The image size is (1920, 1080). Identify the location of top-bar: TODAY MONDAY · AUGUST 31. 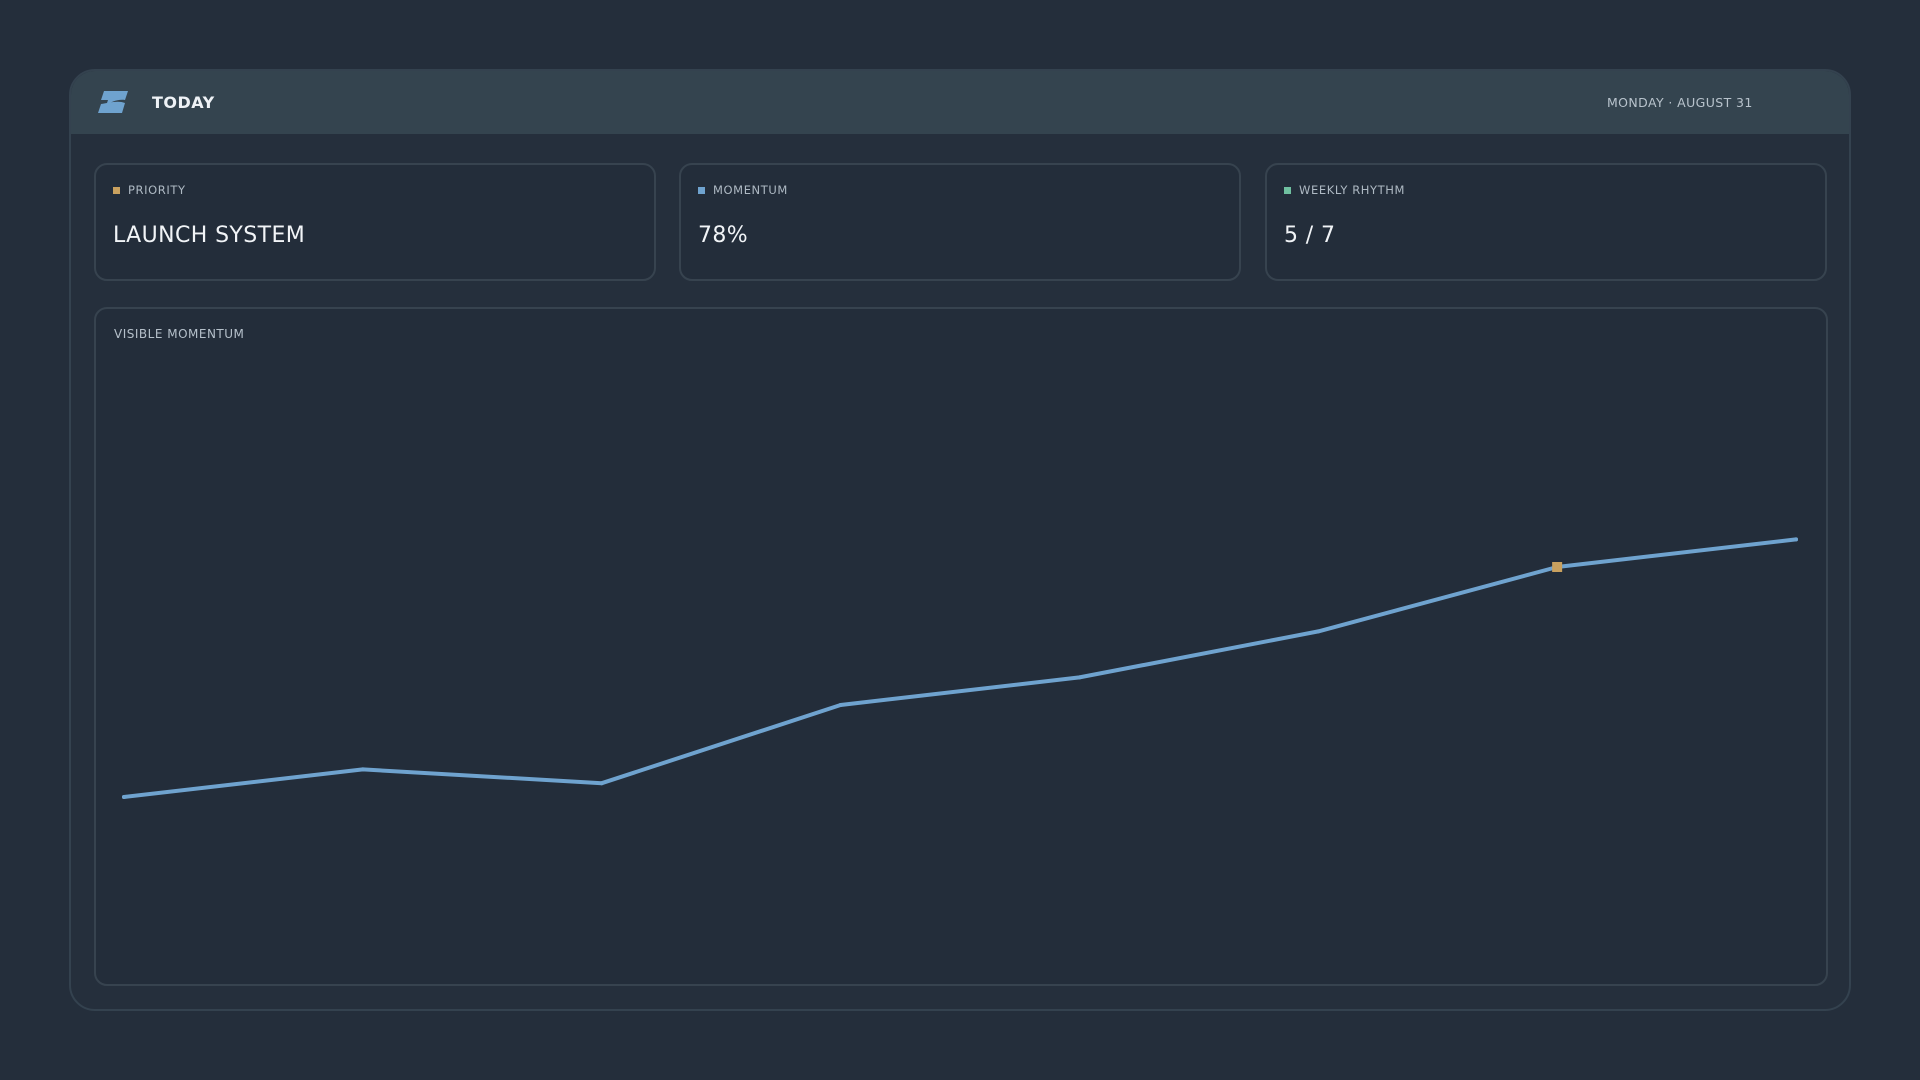
(960, 102).